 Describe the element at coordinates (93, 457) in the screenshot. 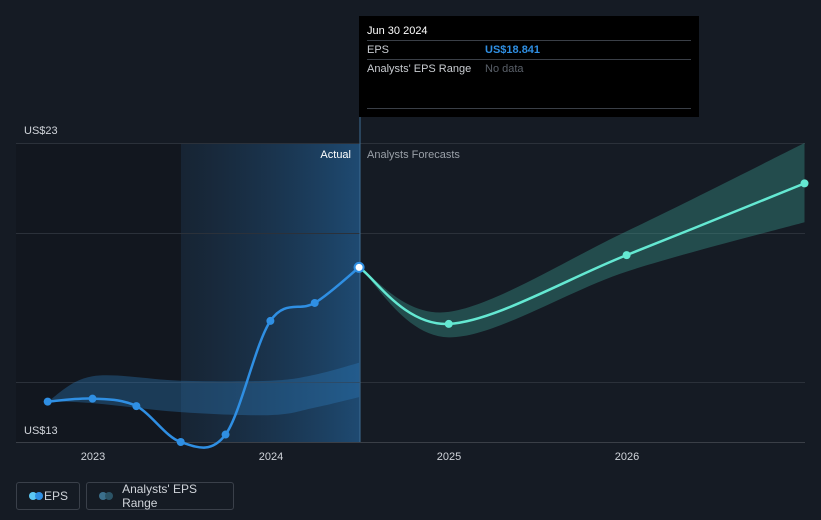

I see `x-tick-label: 2023` at that location.